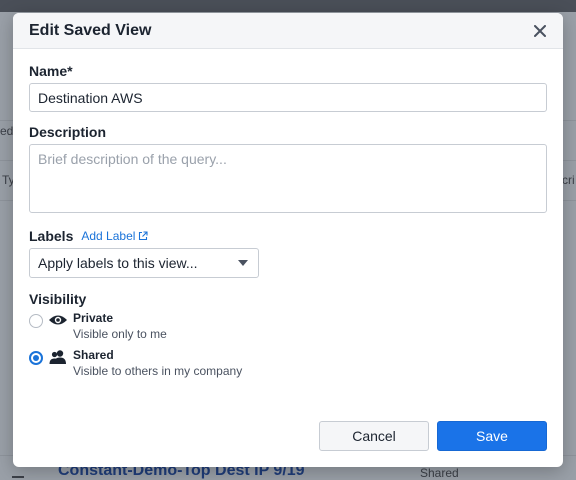 This screenshot has height=480, width=576. Describe the element at coordinates (288, 436) in the screenshot. I see `modal-footer: Cancel Save` at that location.